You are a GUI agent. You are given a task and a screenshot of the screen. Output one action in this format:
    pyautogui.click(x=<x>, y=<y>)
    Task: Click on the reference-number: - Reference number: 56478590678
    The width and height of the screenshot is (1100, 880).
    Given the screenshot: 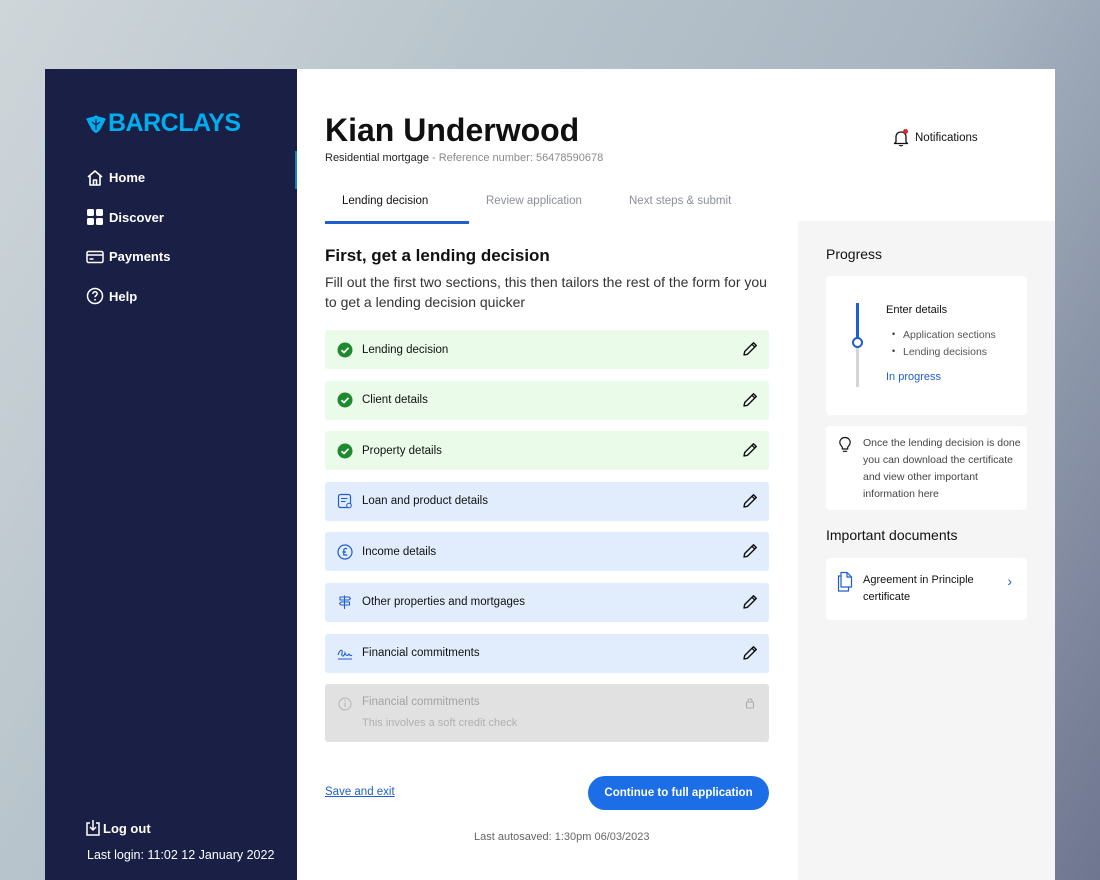 What is the action you would take?
    pyautogui.click(x=516, y=158)
    